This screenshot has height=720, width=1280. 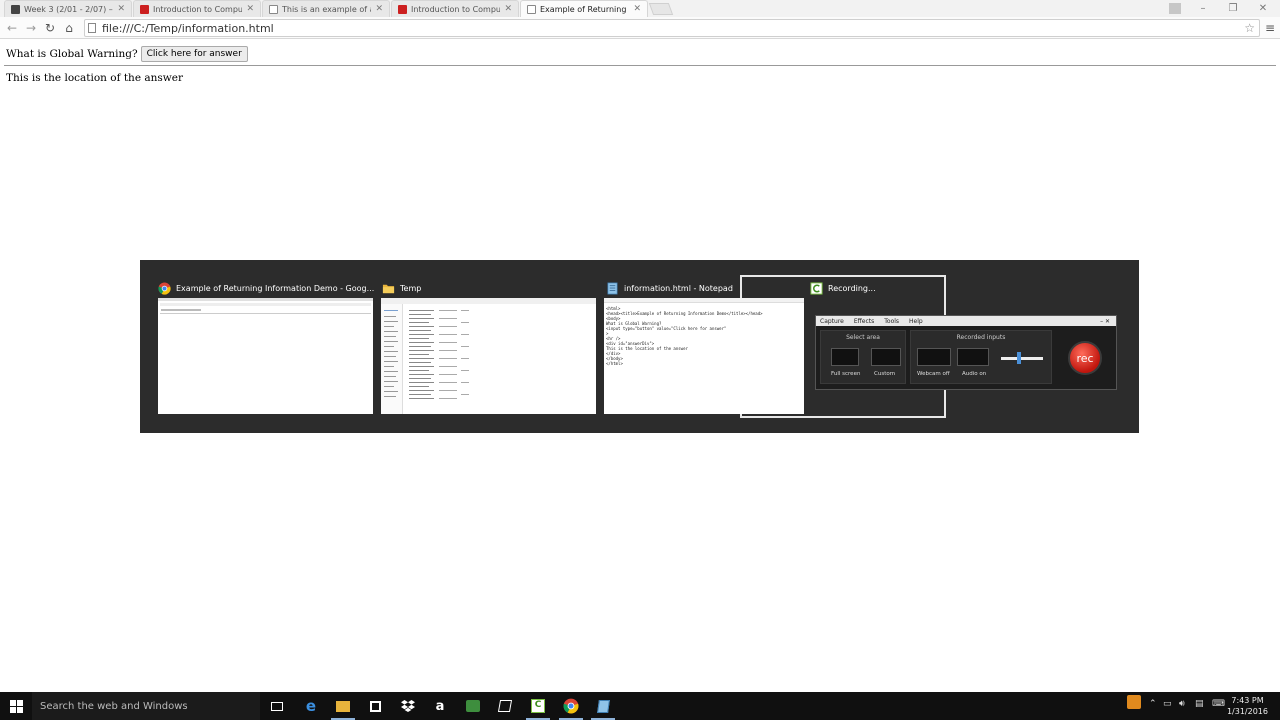 I want to click on bookmark-star-icon: ☆, so click(x=1249, y=28).